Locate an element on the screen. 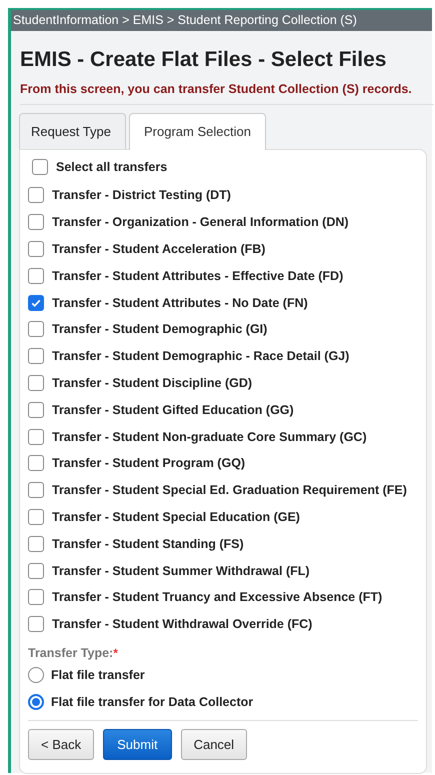 This screenshot has width=435, height=775. checkbox-label: Transfer - Student Demographic (GI) is located at coordinates (160, 329).